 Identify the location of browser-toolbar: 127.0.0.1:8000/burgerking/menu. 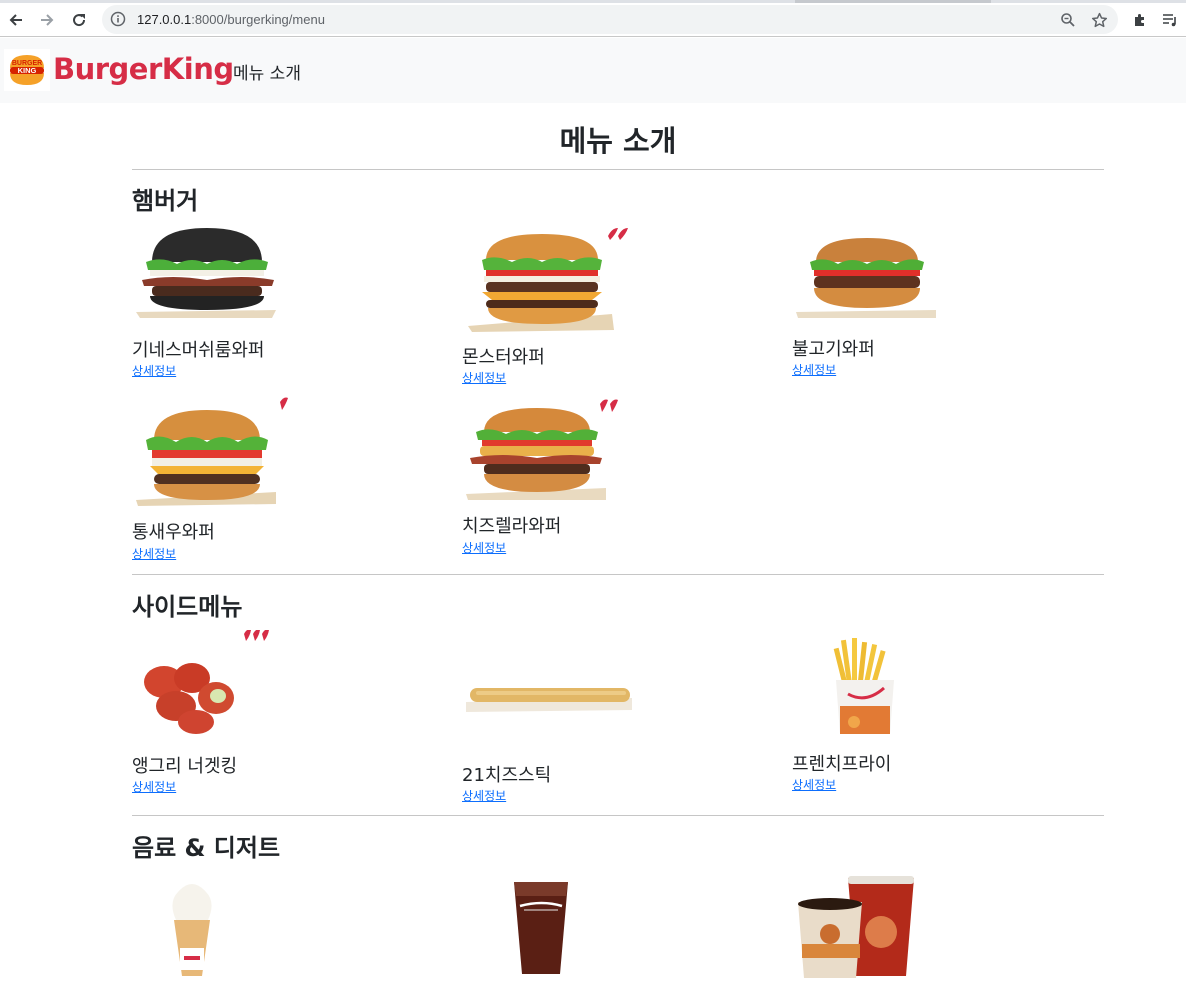
(593, 20).